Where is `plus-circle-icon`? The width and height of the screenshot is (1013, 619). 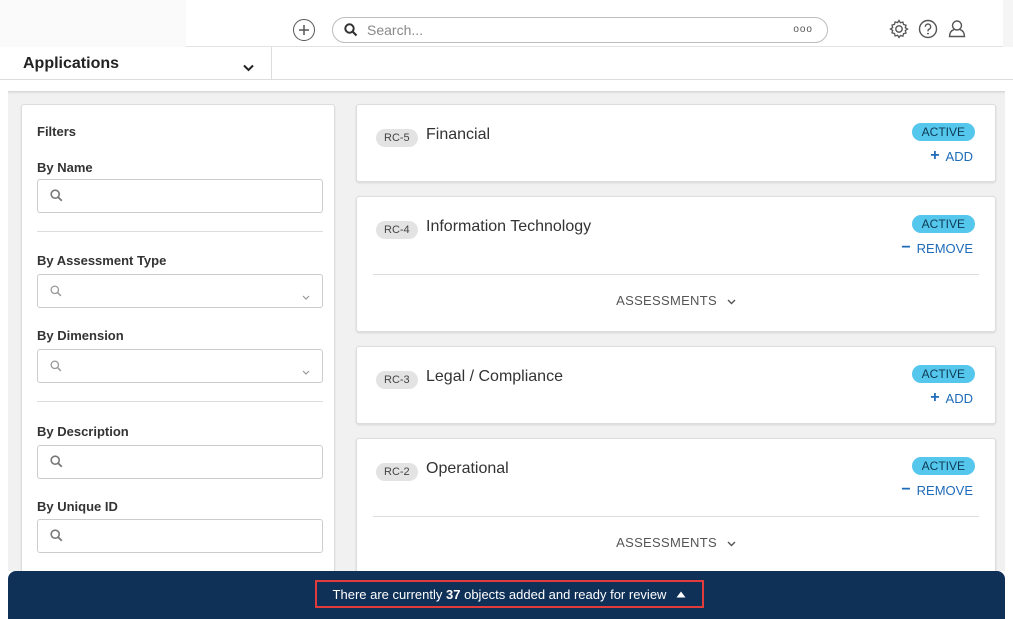 plus-circle-icon is located at coordinates (304, 30).